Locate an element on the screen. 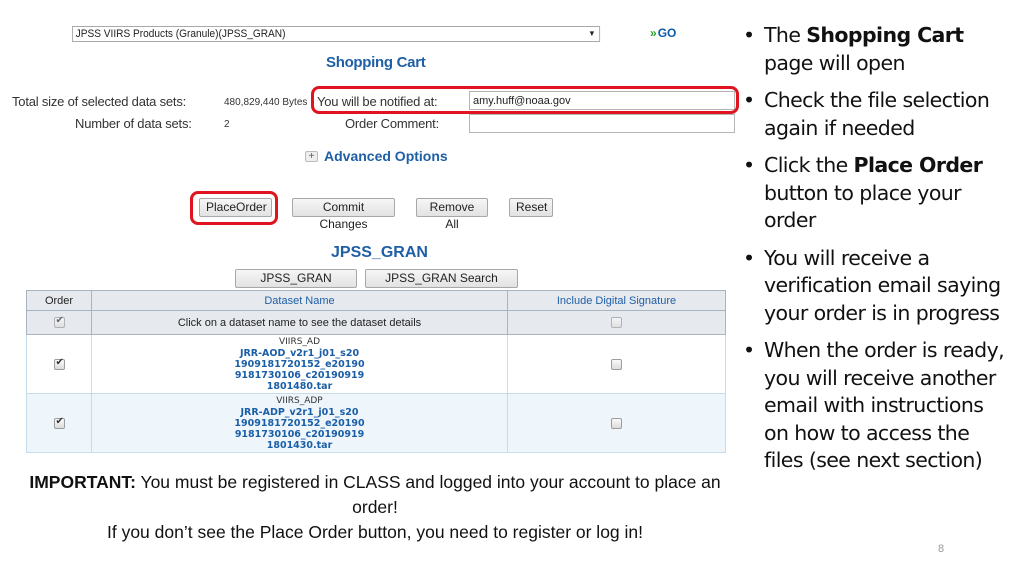  advanced-options-label: Advanced Options is located at coordinates (386, 156).